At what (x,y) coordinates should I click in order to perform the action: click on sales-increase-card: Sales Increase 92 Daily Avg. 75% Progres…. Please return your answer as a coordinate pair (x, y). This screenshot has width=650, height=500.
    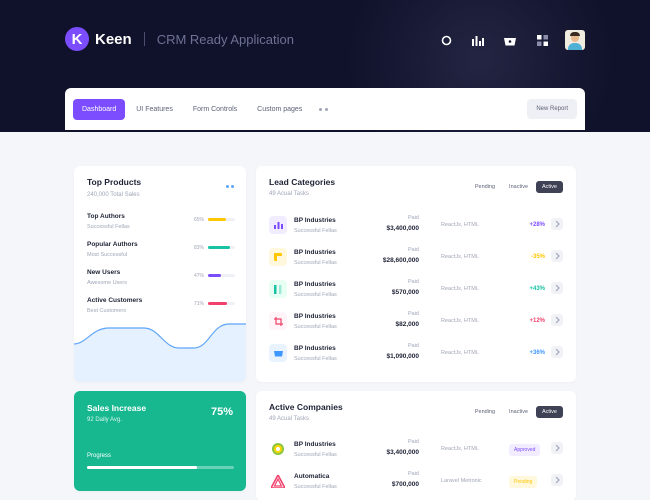
    Looking at the image, I should click on (160, 441).